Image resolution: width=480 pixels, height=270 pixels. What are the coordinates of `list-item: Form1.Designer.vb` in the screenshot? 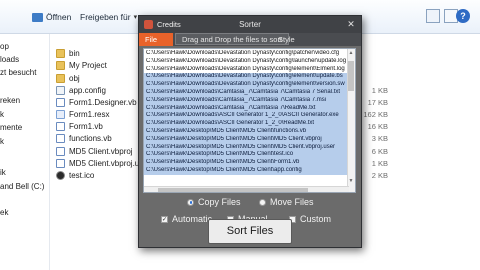 It's located at (96, 102).